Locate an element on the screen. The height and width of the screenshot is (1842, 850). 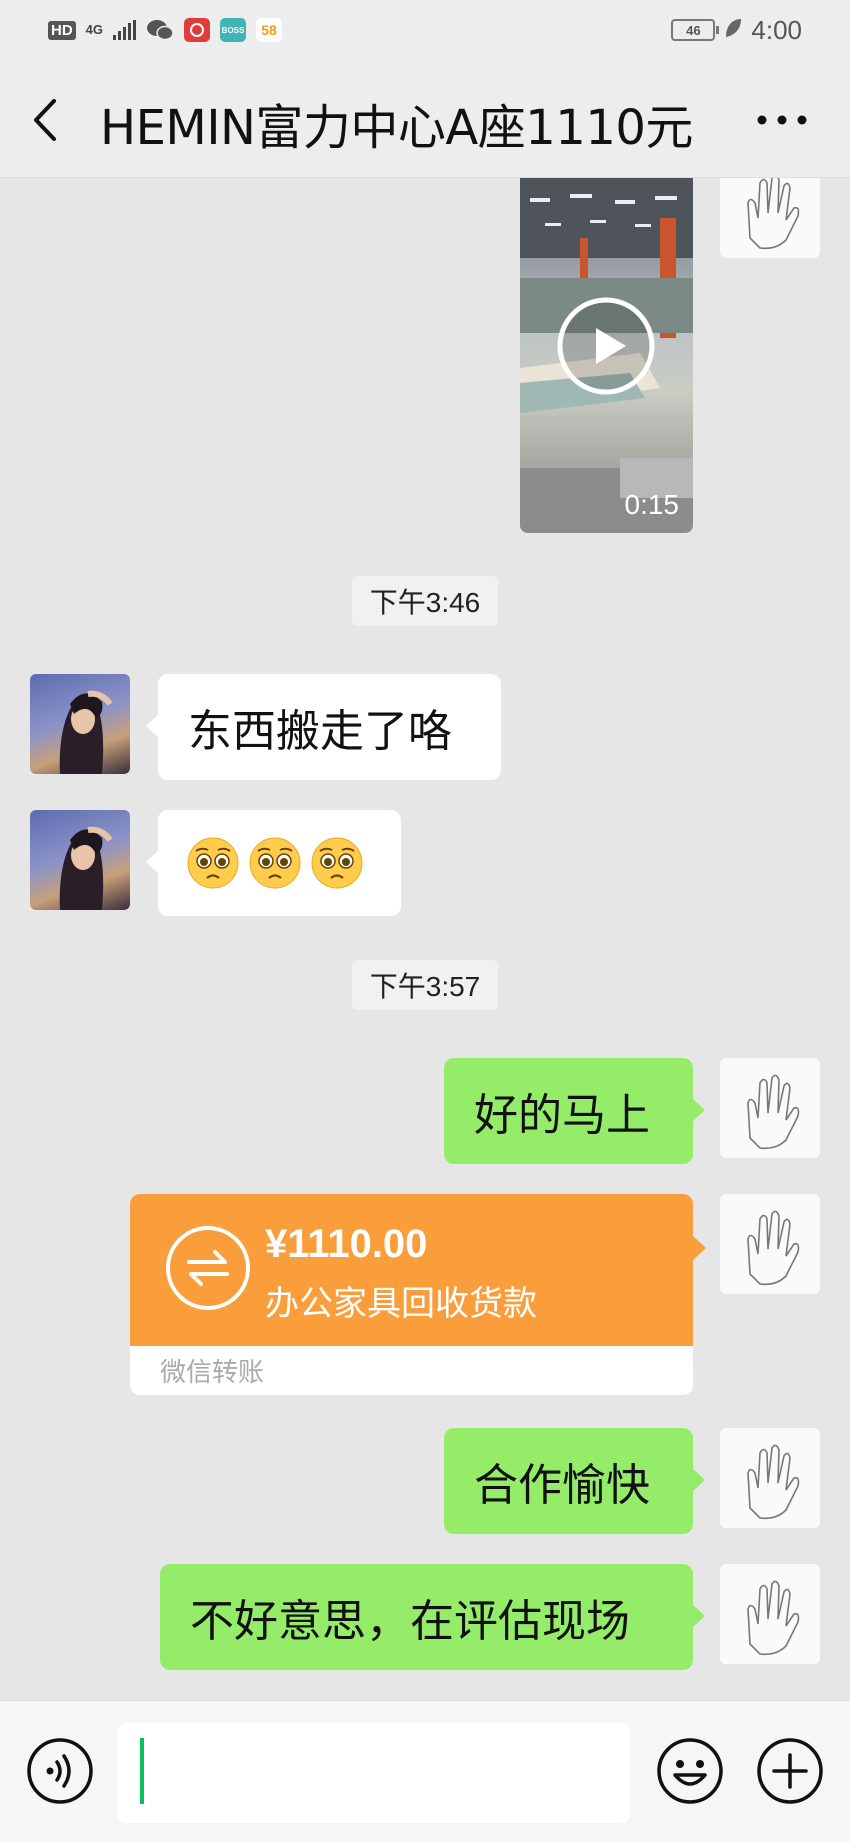
battery-level: 46 is located at coordinates (693, 30).